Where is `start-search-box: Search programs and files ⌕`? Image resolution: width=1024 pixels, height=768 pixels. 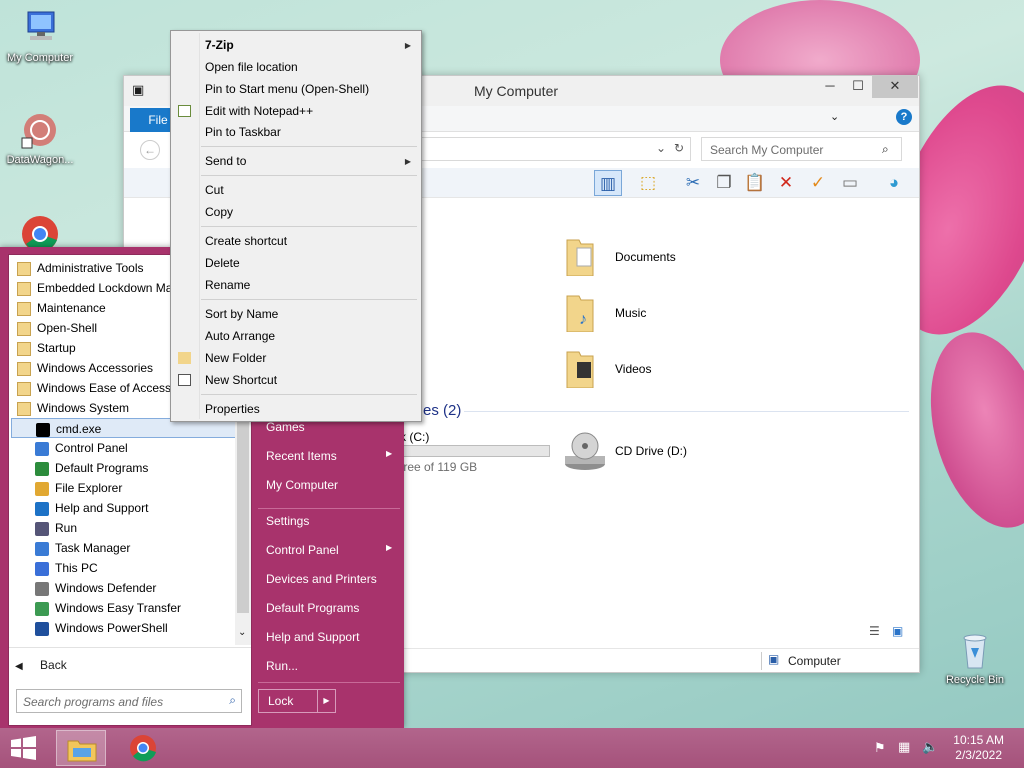
start-search-box: Search programs and files ⌕ is located at coordinates (129, 701).